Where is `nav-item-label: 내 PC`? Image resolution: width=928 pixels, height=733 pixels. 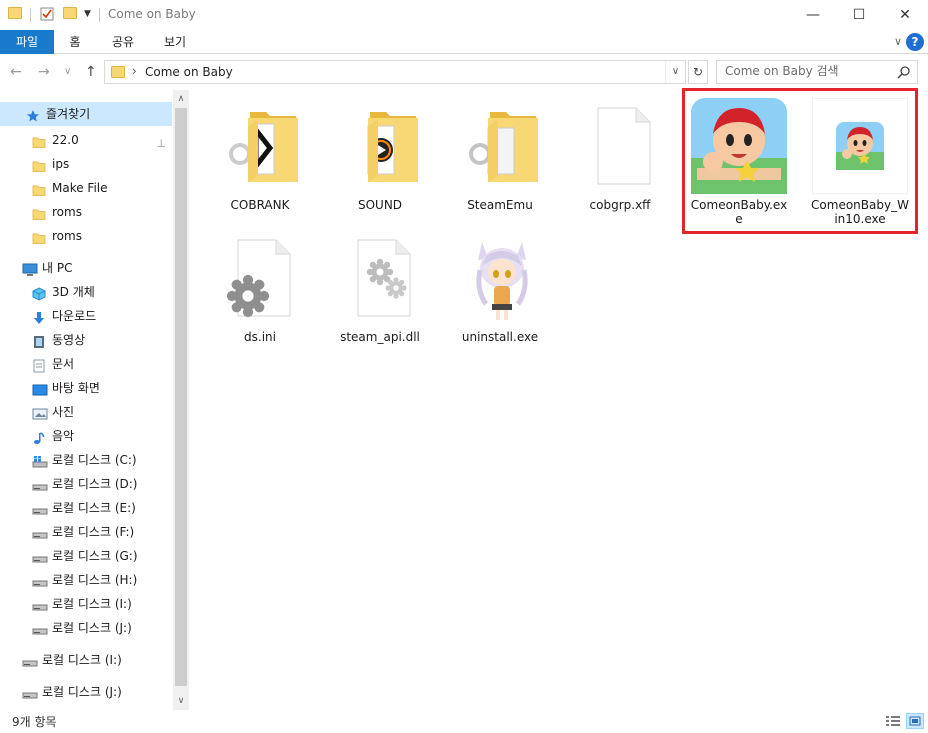
nav-item-label: 내 PC is located at coordinates (57, 268).